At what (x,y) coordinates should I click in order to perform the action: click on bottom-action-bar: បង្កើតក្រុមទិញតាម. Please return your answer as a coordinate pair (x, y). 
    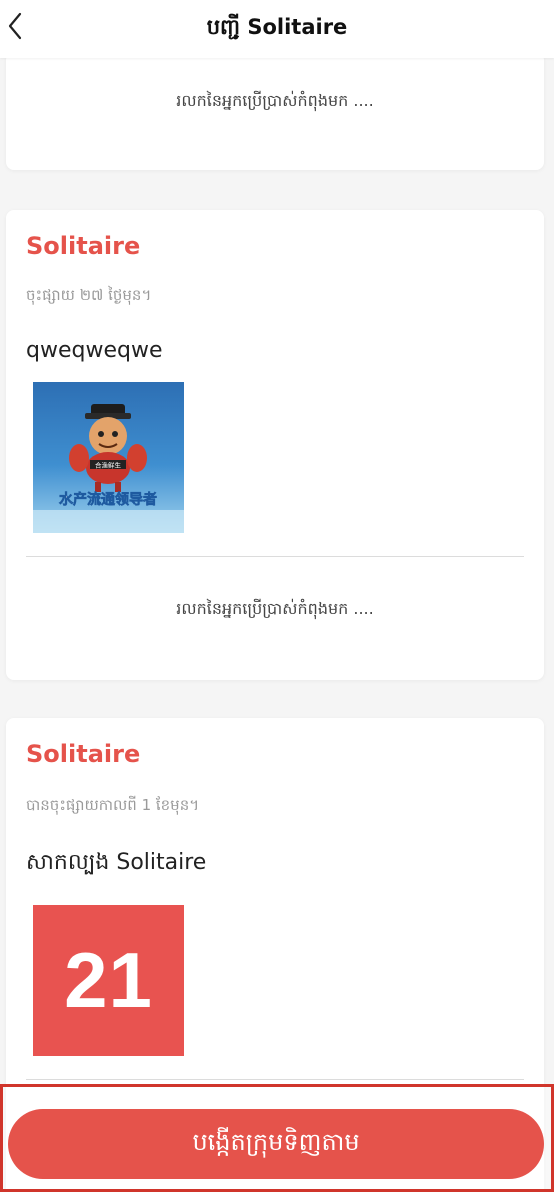
    Looking at the image, I should click on (277, 1138).